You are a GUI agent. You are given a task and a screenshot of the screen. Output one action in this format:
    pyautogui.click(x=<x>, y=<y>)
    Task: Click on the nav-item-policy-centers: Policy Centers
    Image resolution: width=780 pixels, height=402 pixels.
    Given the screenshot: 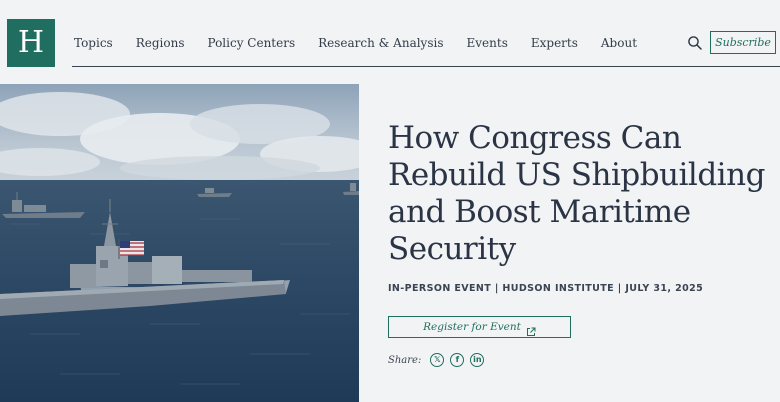 What is the action you would take?
    pyautogui.click(x=251, y=43)
    